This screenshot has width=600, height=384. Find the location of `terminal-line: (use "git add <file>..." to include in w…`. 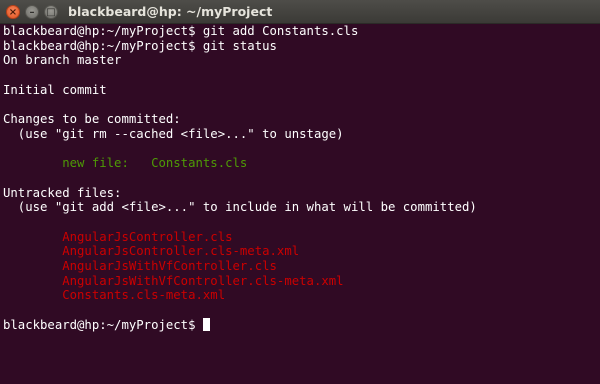

terminal-line: (use "git add <file>..." to include in w… is located at coordinates (240, 207).